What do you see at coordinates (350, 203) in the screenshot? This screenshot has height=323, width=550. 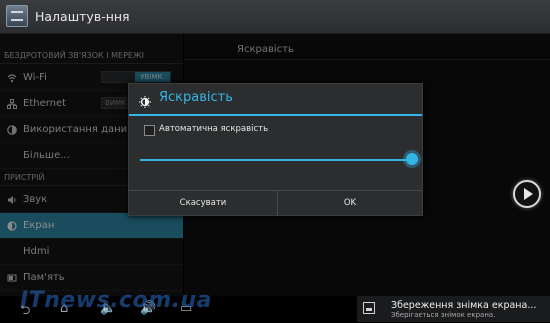 I see `ok-button: OK` at bounding box center [350, 203].